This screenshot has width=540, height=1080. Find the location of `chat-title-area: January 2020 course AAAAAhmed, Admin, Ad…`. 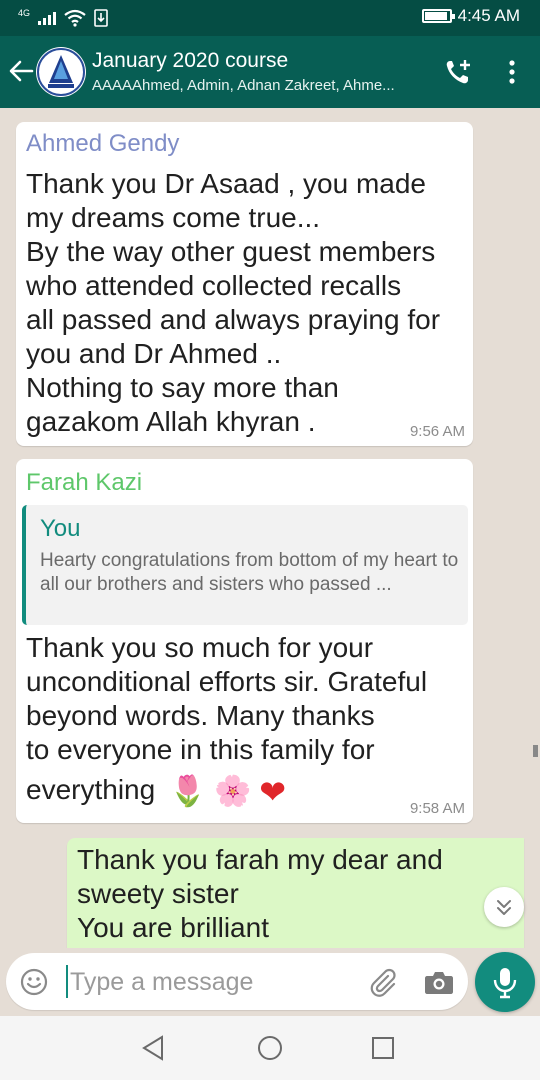

chat-title-area: January 2020 course AAAAAhmed, Admin, Ad… is located at coordinates (257, 72).